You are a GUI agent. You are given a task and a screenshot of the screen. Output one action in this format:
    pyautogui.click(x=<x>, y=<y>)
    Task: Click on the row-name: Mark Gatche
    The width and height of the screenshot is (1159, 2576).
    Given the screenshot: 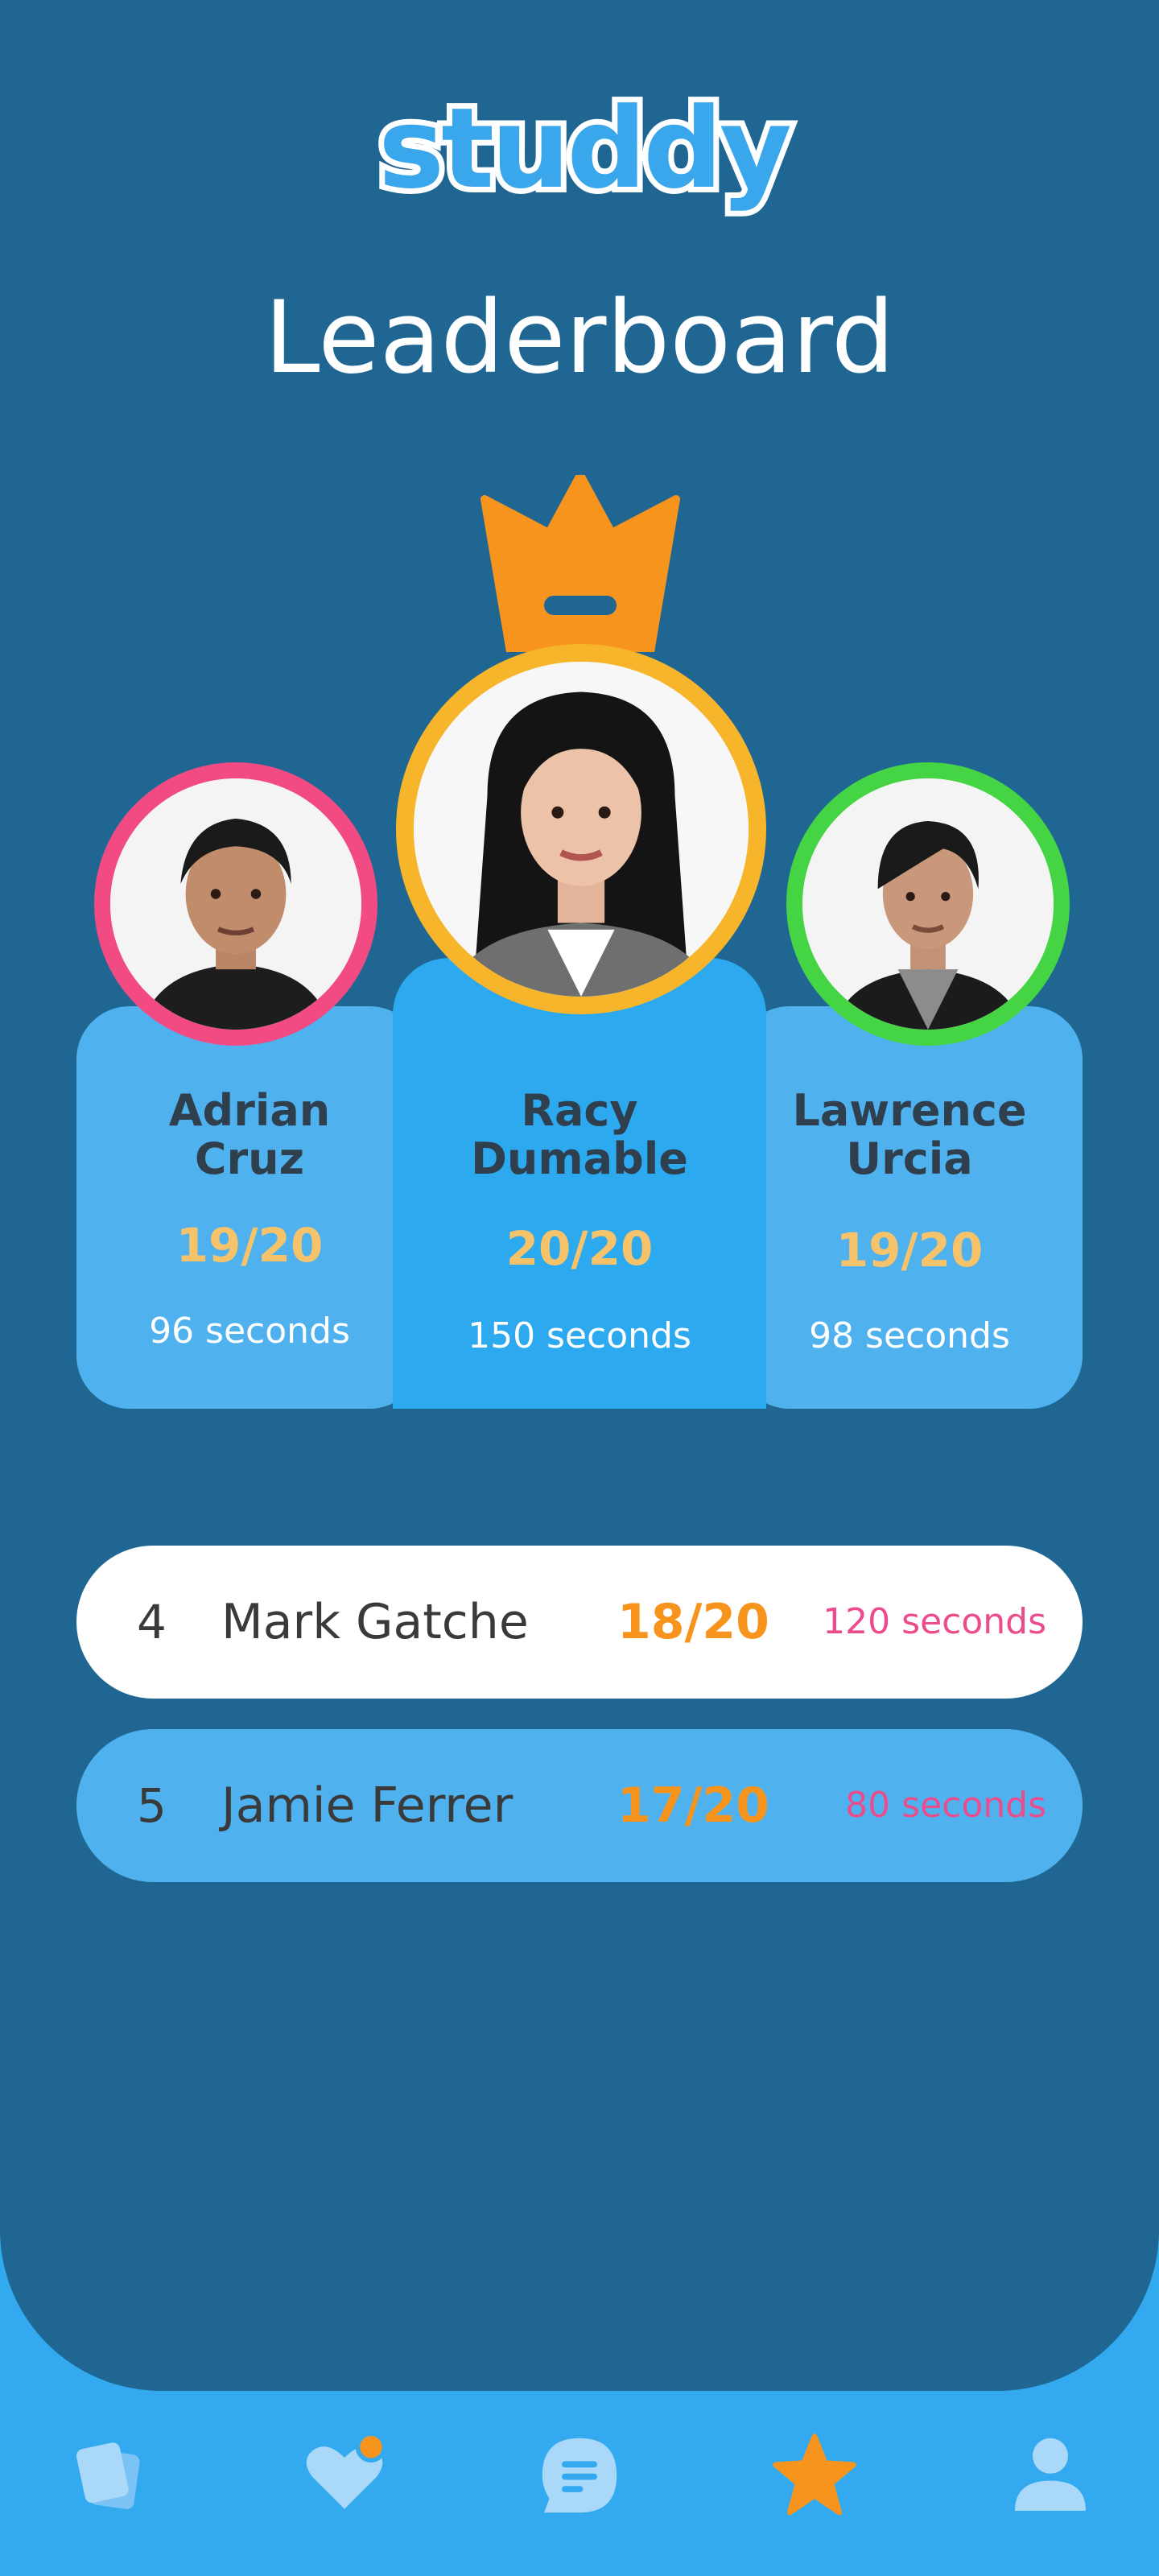 What is the action you would take?
    pyautogui.click(x=375, y=1622)
    